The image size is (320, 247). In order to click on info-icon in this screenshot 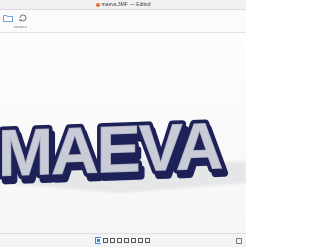, I will do `click(147, 240)`.